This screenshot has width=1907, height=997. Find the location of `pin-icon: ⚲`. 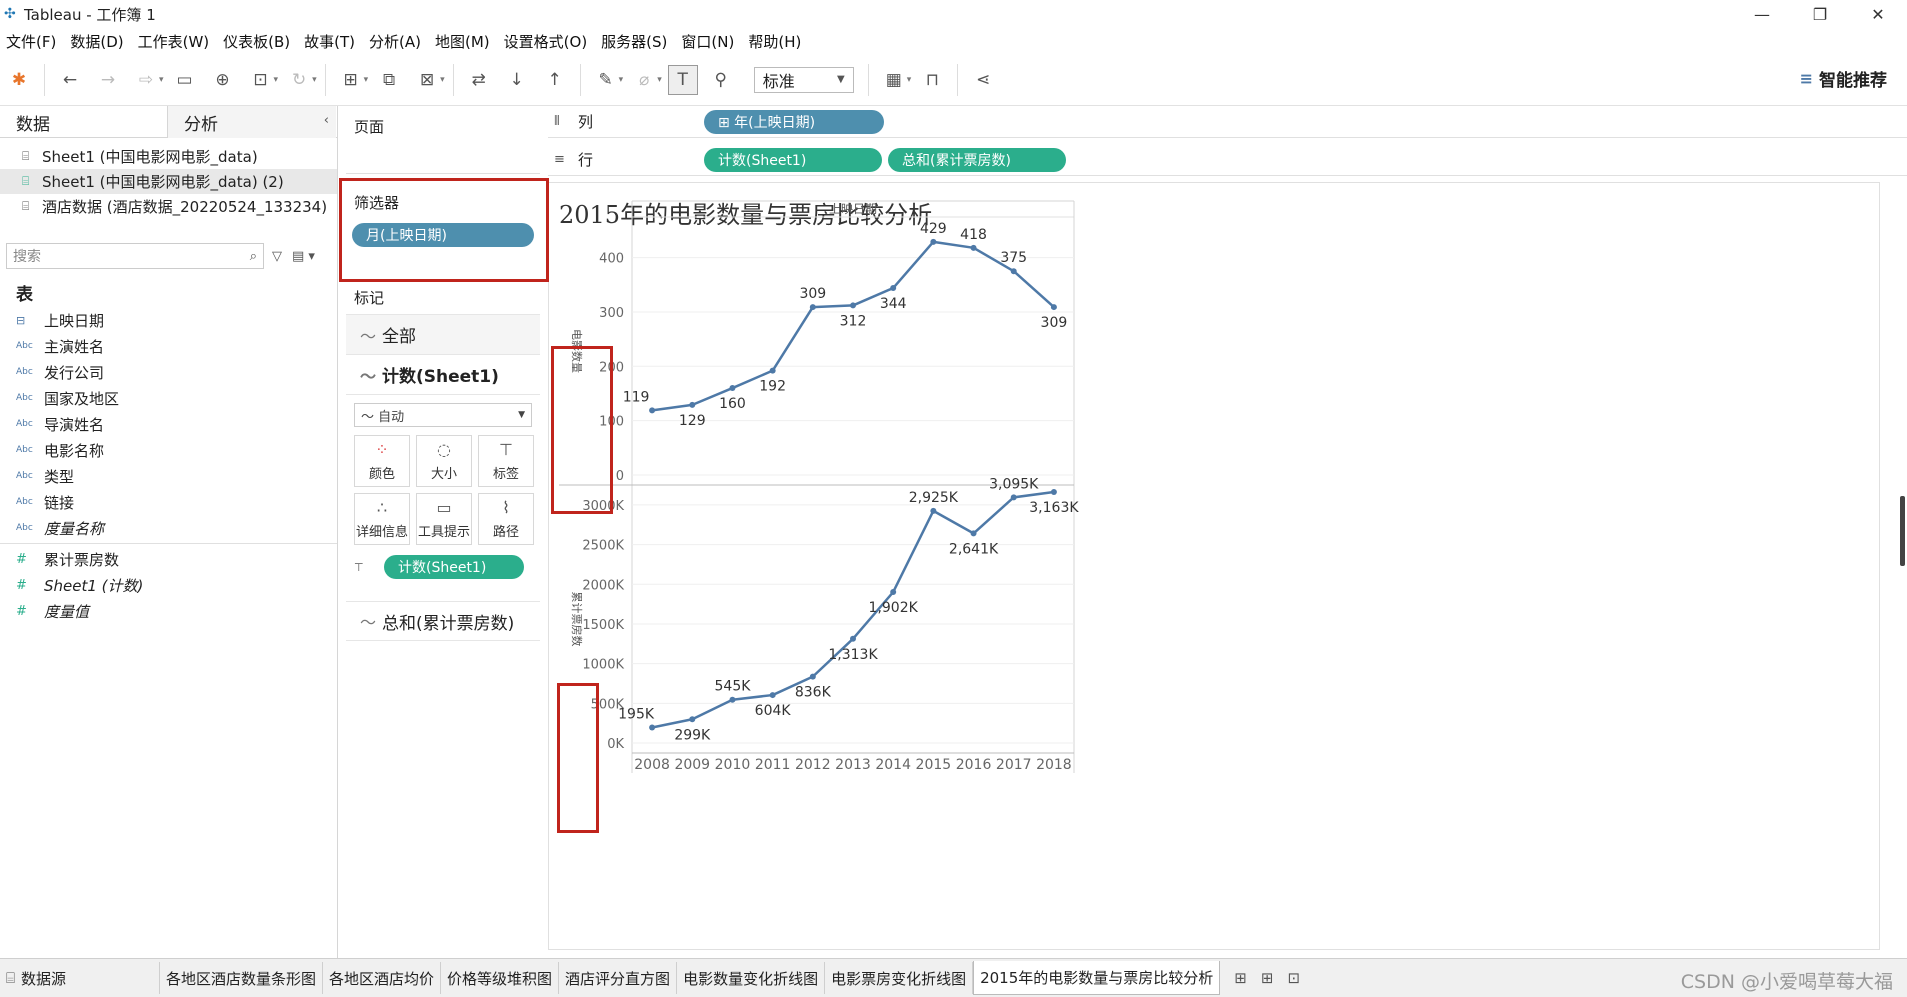

pin-icon: ⚲ is located at coordinates (721, 80).